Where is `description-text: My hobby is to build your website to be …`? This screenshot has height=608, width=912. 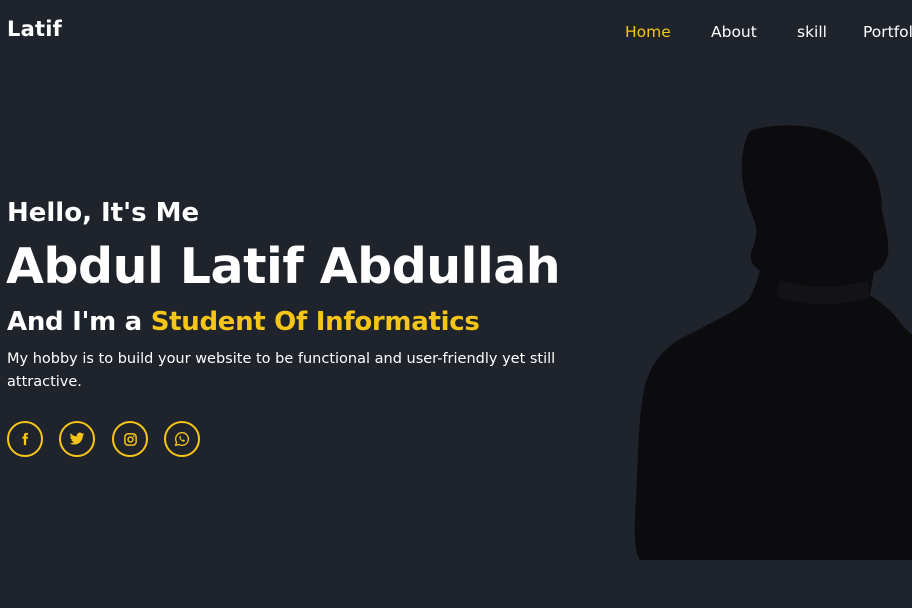
description-text: My hobby is to build your website to be … is located at coordinates (281, 370).